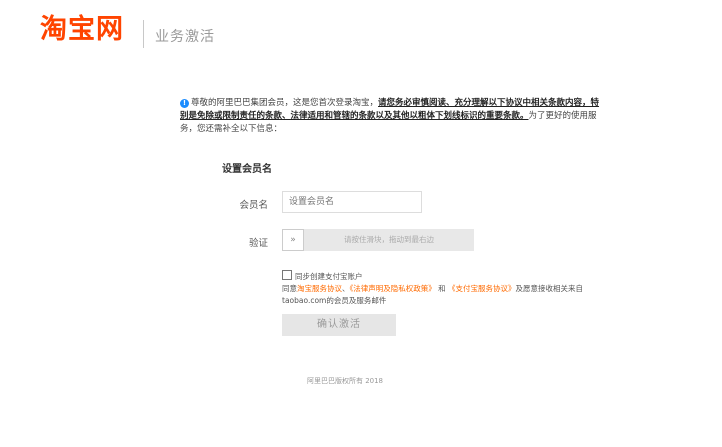  What do you see at coordinates (184, 103) in the screenshot?
I see `info-icon: !` at bounding box center [184, 103].